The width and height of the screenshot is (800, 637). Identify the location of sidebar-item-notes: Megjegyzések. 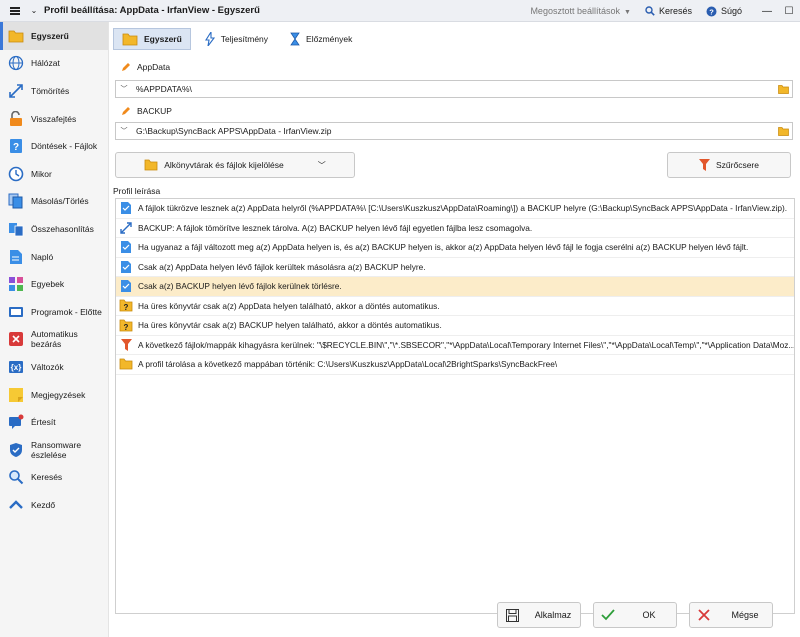
(54, 395).